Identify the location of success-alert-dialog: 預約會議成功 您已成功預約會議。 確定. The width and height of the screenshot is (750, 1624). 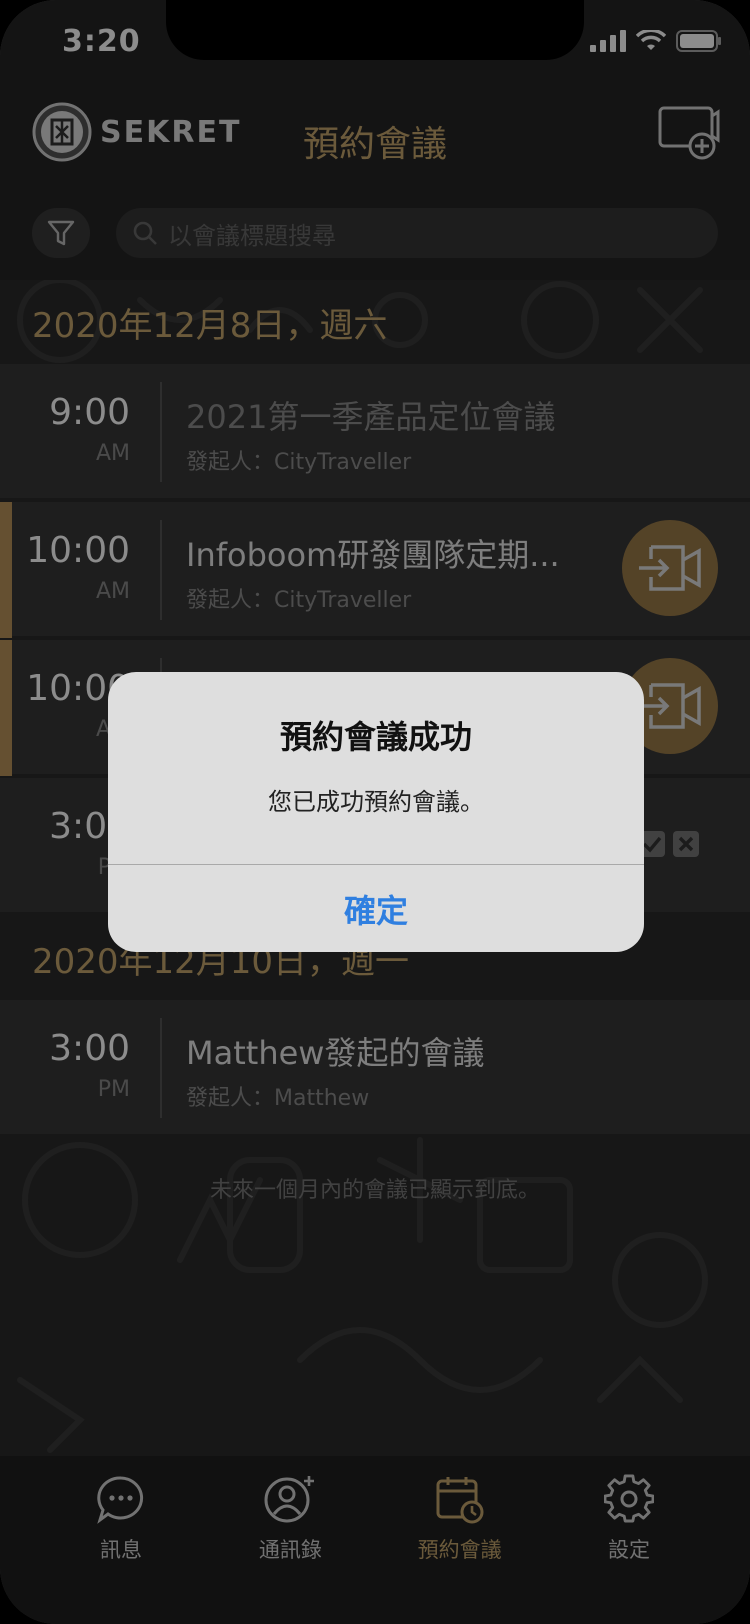
(376, 812).